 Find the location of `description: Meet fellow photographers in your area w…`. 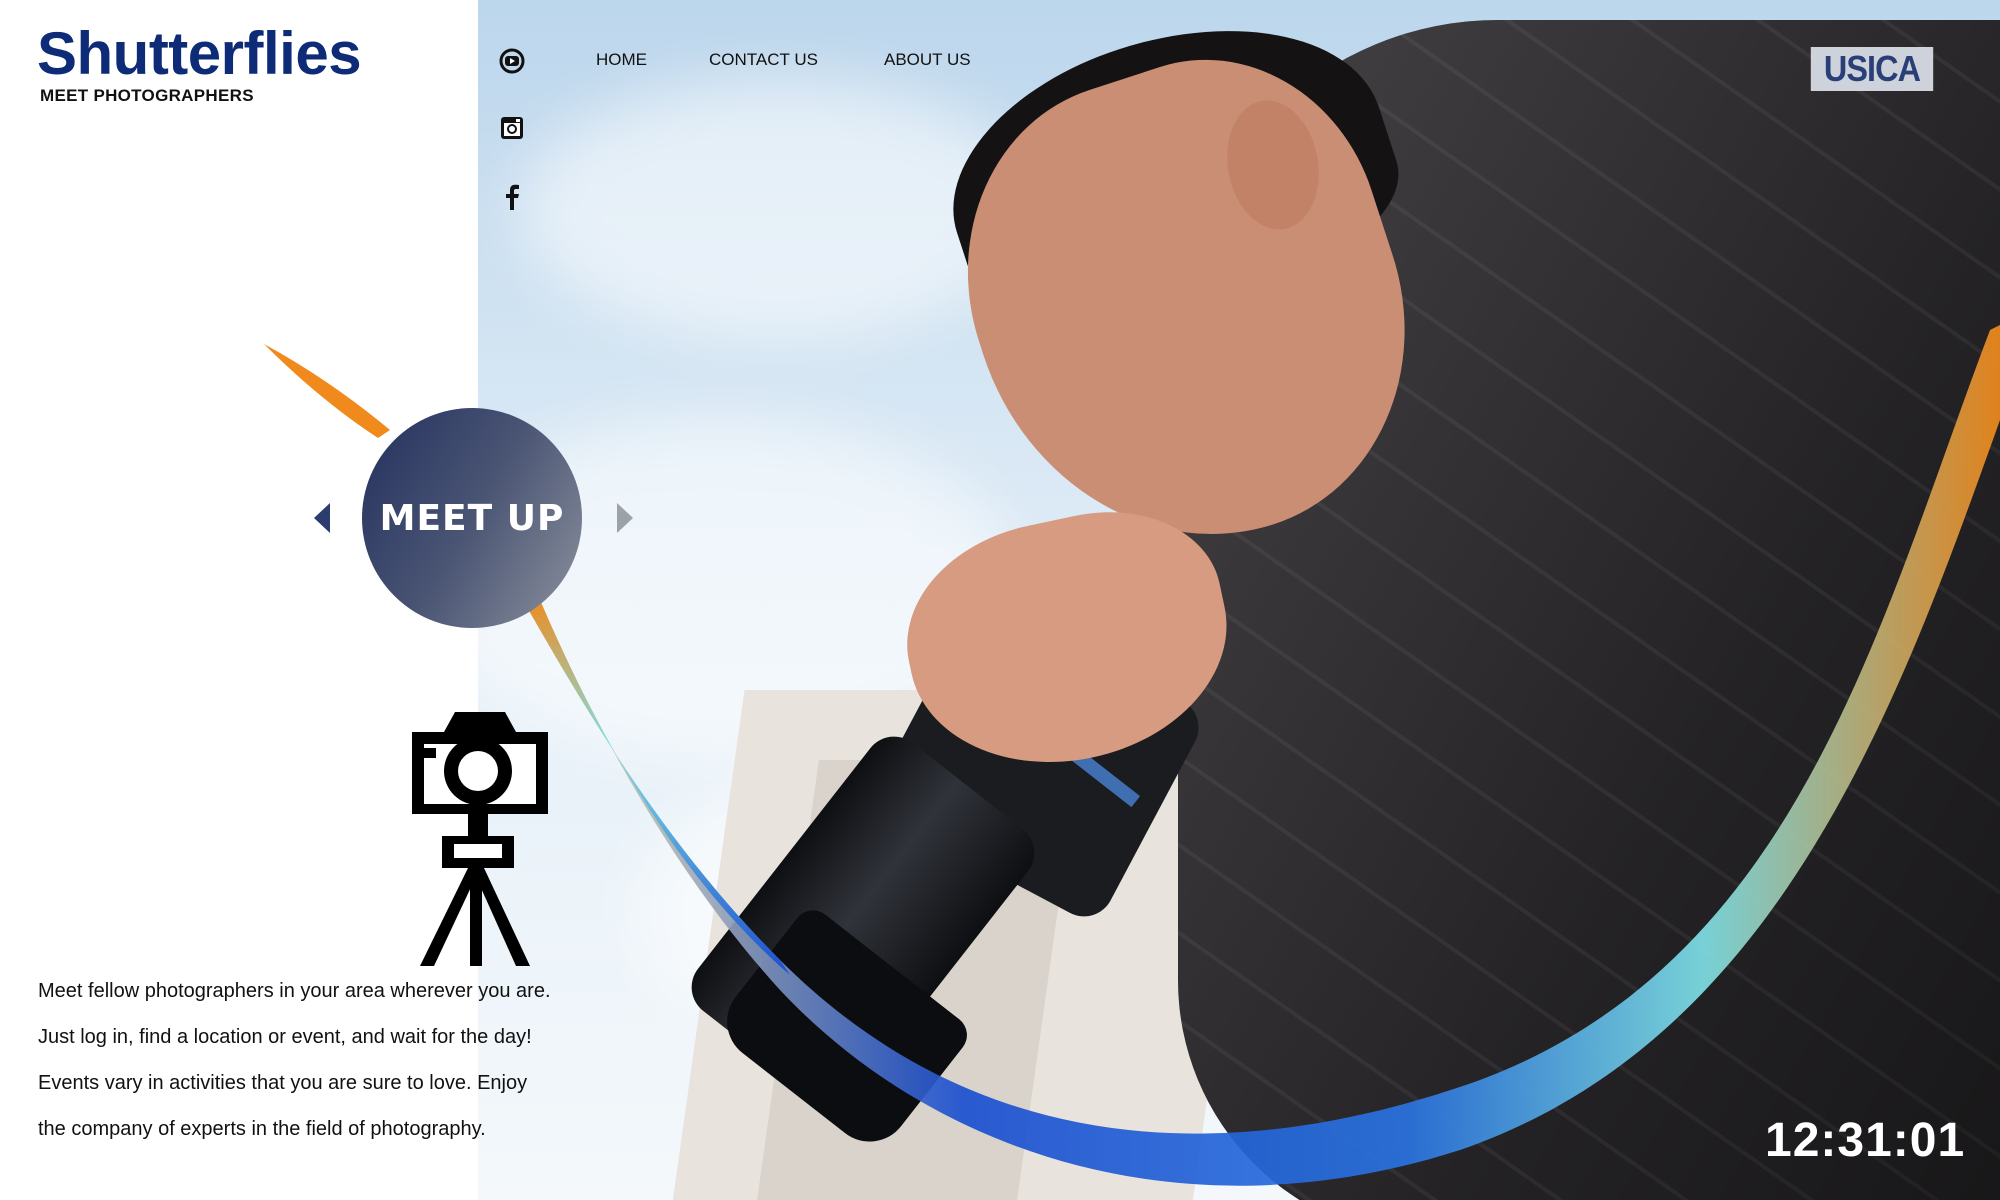

description: Meet fellow photographers in your area w… is located at coordinates (338, 1060).